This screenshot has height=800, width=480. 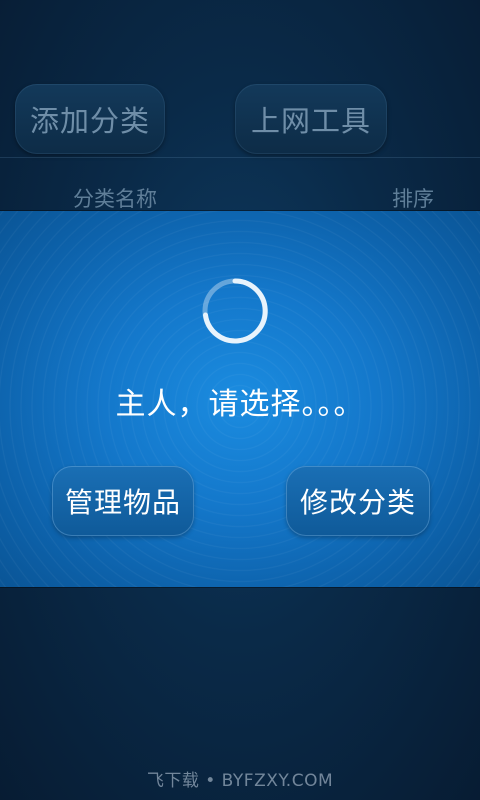 What do you see at coordinates (358, 501) in the screenshot?
I see `edit-category-button: 修改分类` at bounding box center [358, 501].